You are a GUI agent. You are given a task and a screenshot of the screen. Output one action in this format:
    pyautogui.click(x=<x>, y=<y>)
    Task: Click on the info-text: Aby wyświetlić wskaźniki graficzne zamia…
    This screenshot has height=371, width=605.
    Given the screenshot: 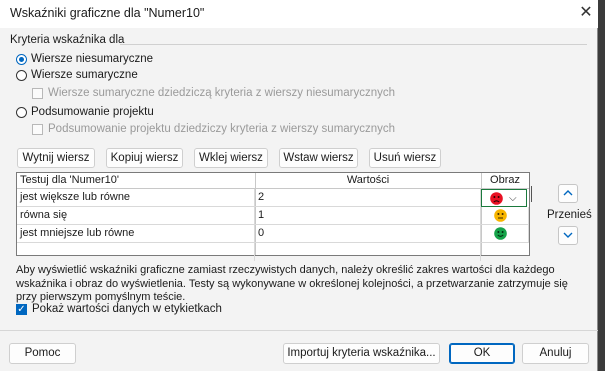 What is the action you would take?
    pyautogui.click(x=292, y=283)
    